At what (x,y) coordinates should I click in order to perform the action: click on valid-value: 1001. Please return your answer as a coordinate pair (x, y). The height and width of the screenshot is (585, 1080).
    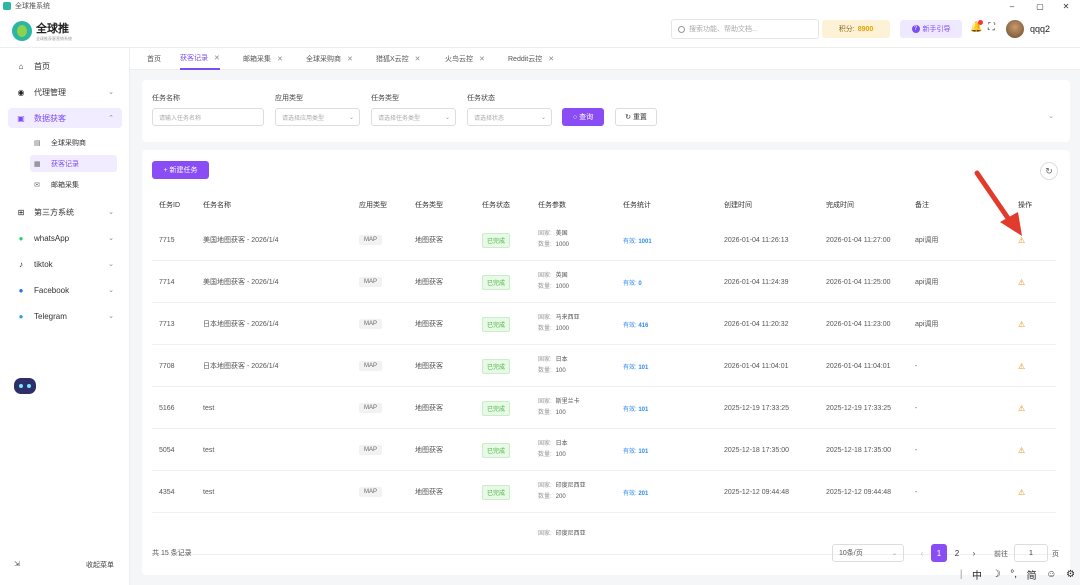
    Looking at the image, I should click on (644, 242).